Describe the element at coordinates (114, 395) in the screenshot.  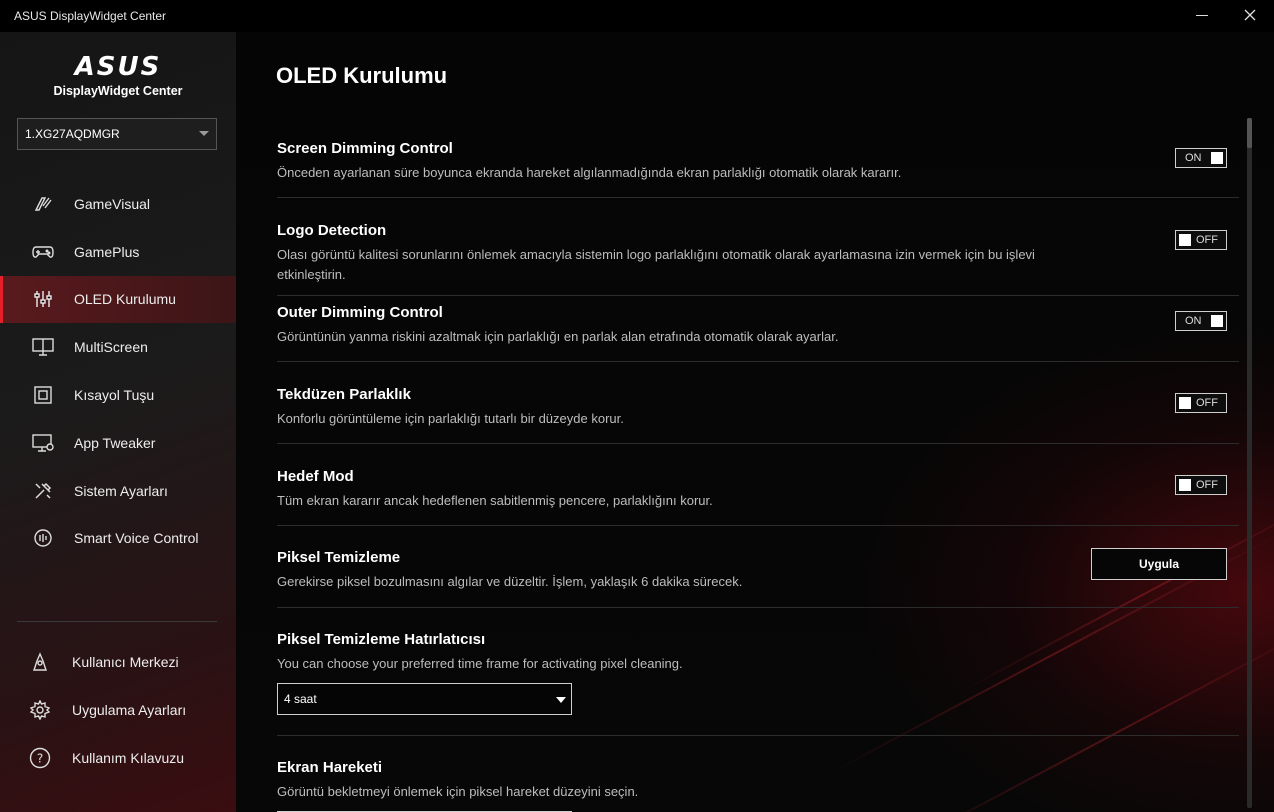
I see `sidebar-item-label: Kısayol Tuşu` at that location.